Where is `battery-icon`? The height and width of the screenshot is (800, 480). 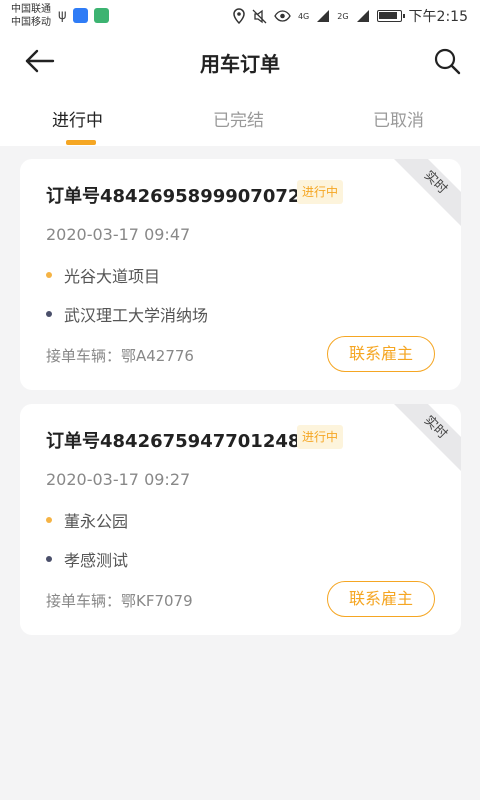 battery-icon is located at coordinates (390, 16).